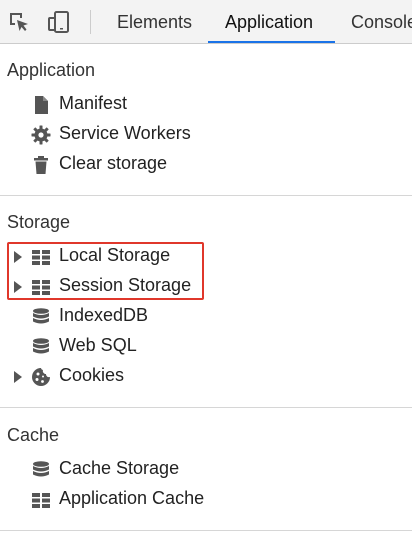 The image size is (412, 543). Describe the element at coordinates (93, 103) in the screenshot. I see `sidebar-item-label: Manifest` at that location.